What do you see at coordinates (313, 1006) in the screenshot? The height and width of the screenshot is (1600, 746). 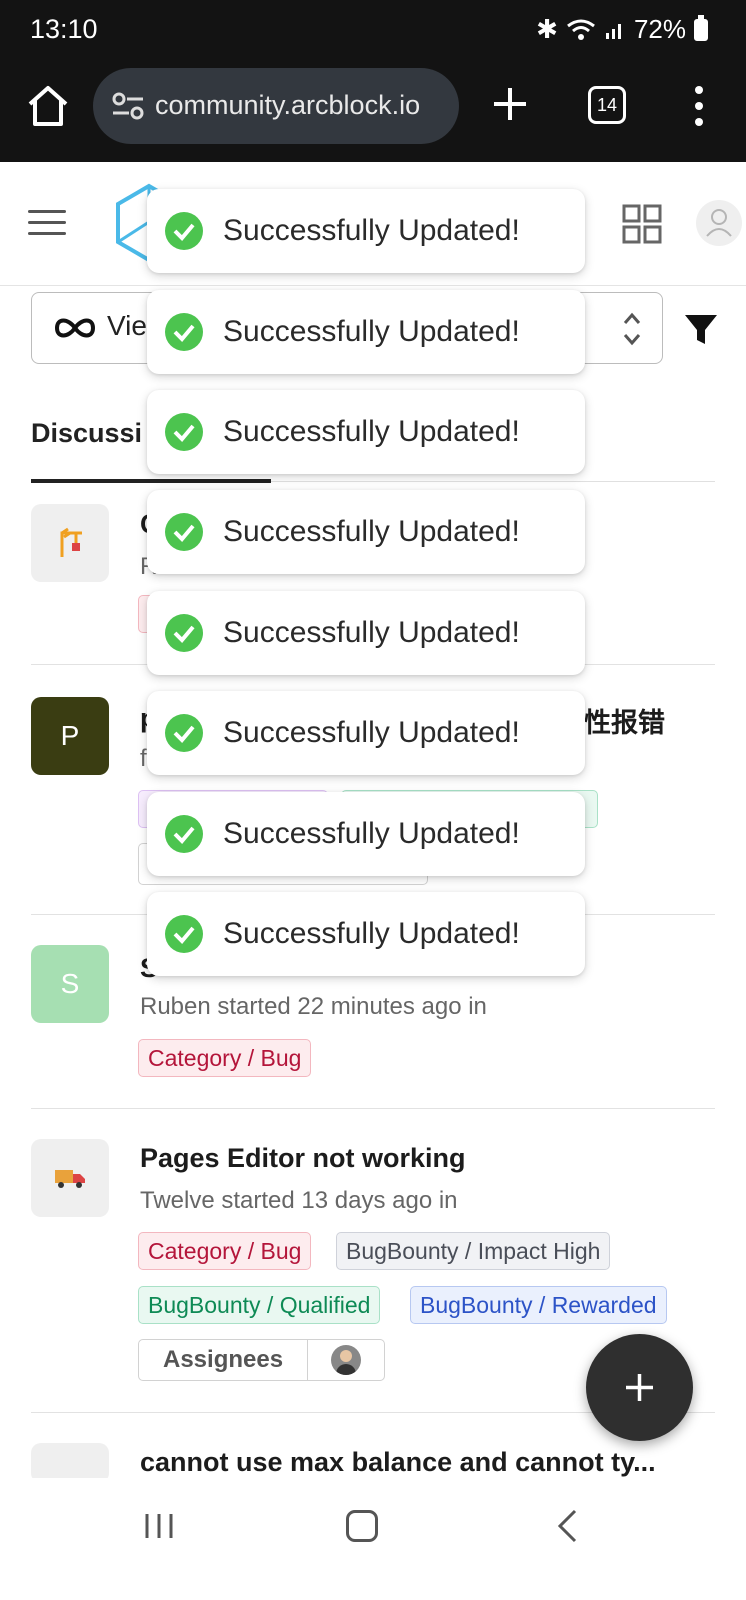 I see `post-meta: Ruben started 22 minutes ago in` at bounding box center [313, 1006].